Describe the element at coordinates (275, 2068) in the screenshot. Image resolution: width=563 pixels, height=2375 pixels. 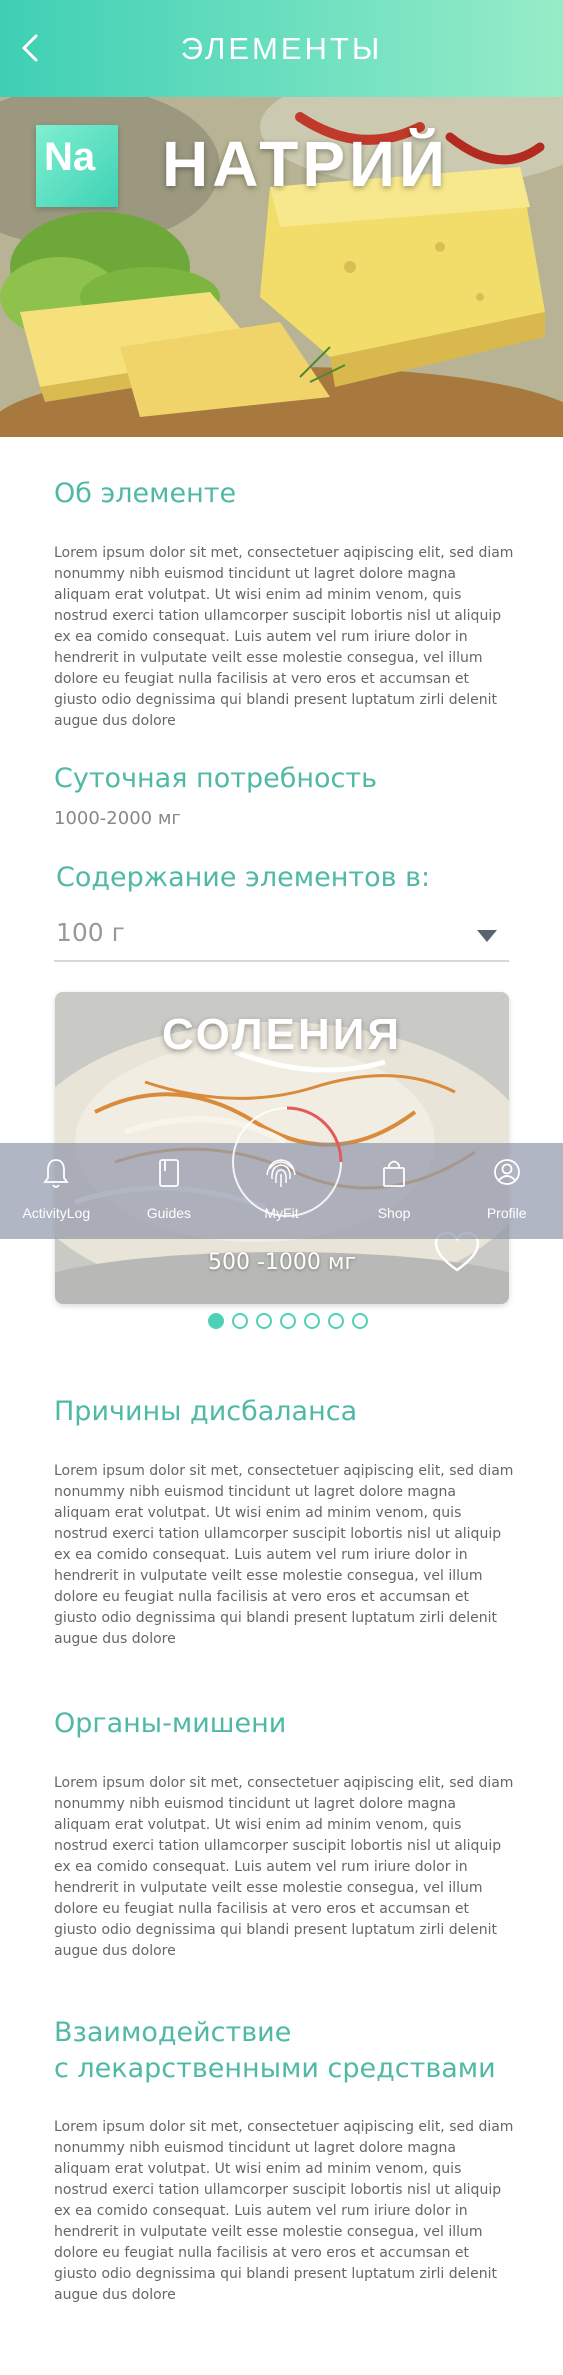
I see `interaction-title-line2: с лекарственными средствами` at that location.